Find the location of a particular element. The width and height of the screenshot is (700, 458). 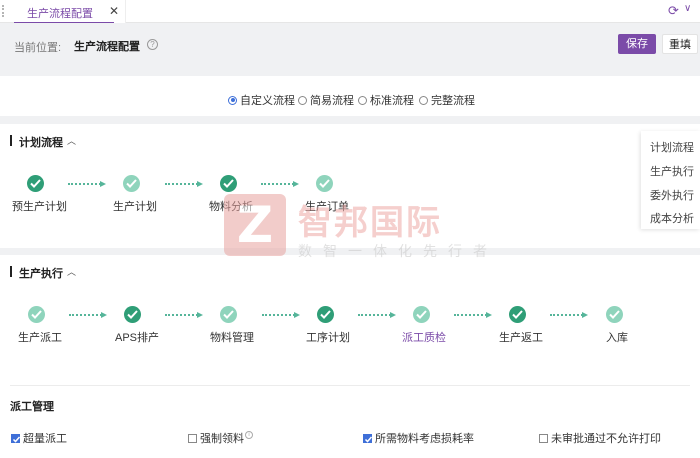

side-nav-item-cost: 成本分析 is located at coordinates (672, 218).